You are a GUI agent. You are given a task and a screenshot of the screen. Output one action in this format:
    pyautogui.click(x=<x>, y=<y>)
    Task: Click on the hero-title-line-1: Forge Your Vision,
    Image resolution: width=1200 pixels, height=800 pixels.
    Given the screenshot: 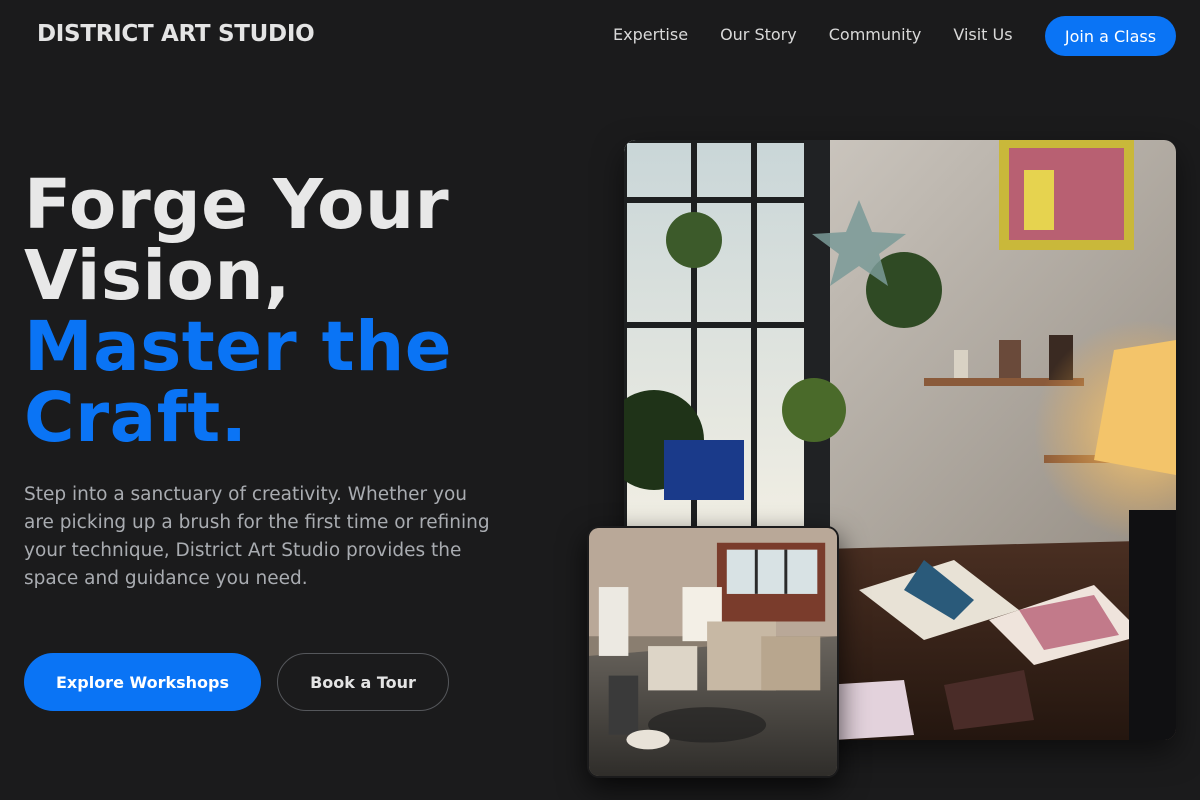 What is the action you would take?
    pyautogui.click(x=237, y=240)
    